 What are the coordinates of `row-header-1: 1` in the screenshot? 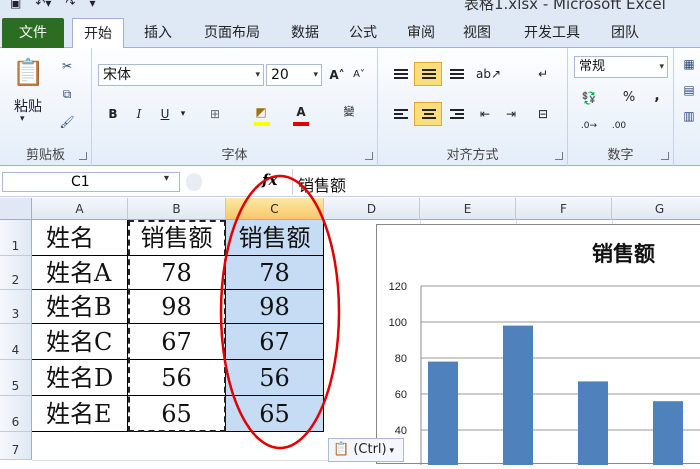 It's located at (16, 238).